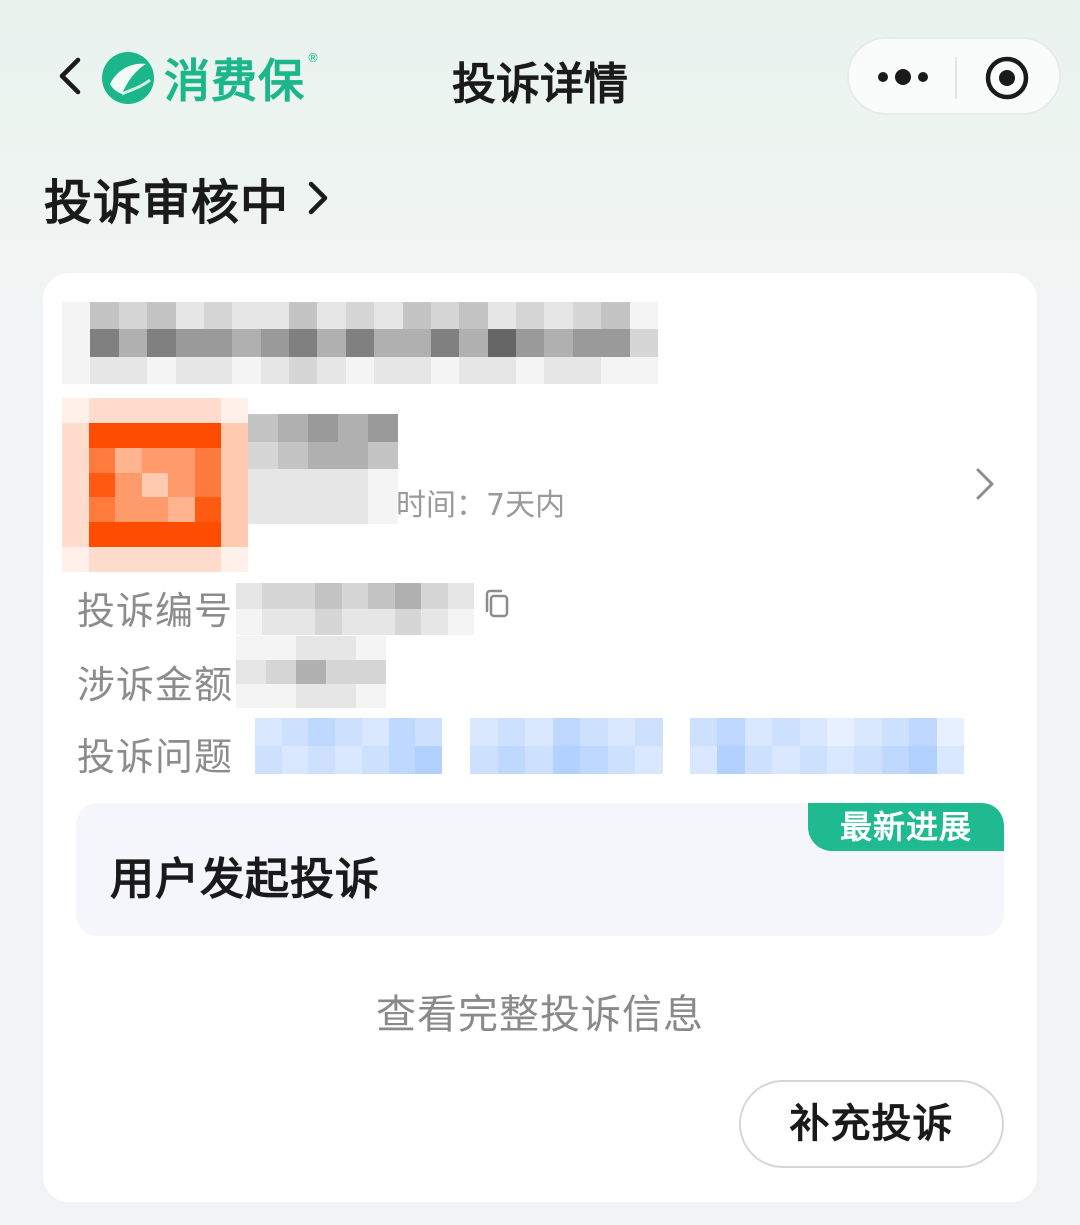 The height and width of the screenshot is (1225, 1080). I want to click on back-button, so click(72, 76).